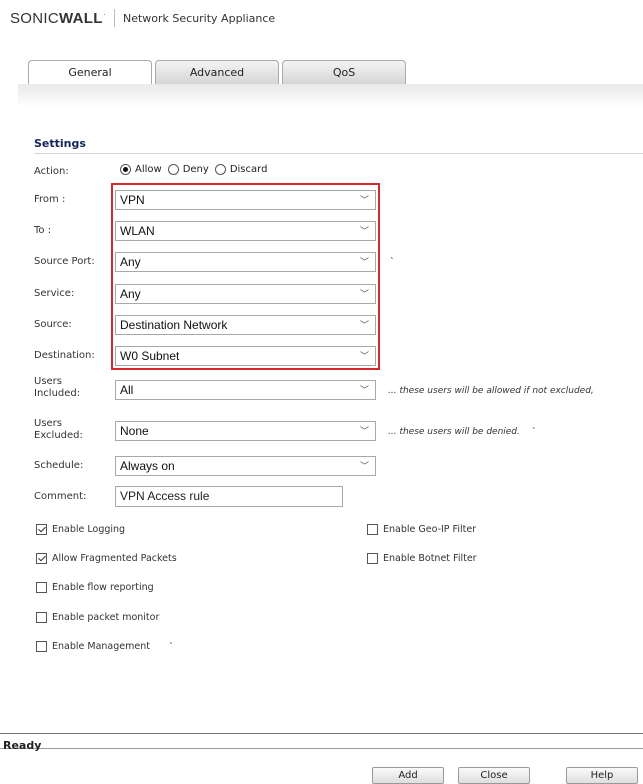  What do you see at coordinates (245, 294) in the screenshot?
I see `service-select: Any ﹀` at bounding box center [245, 294].